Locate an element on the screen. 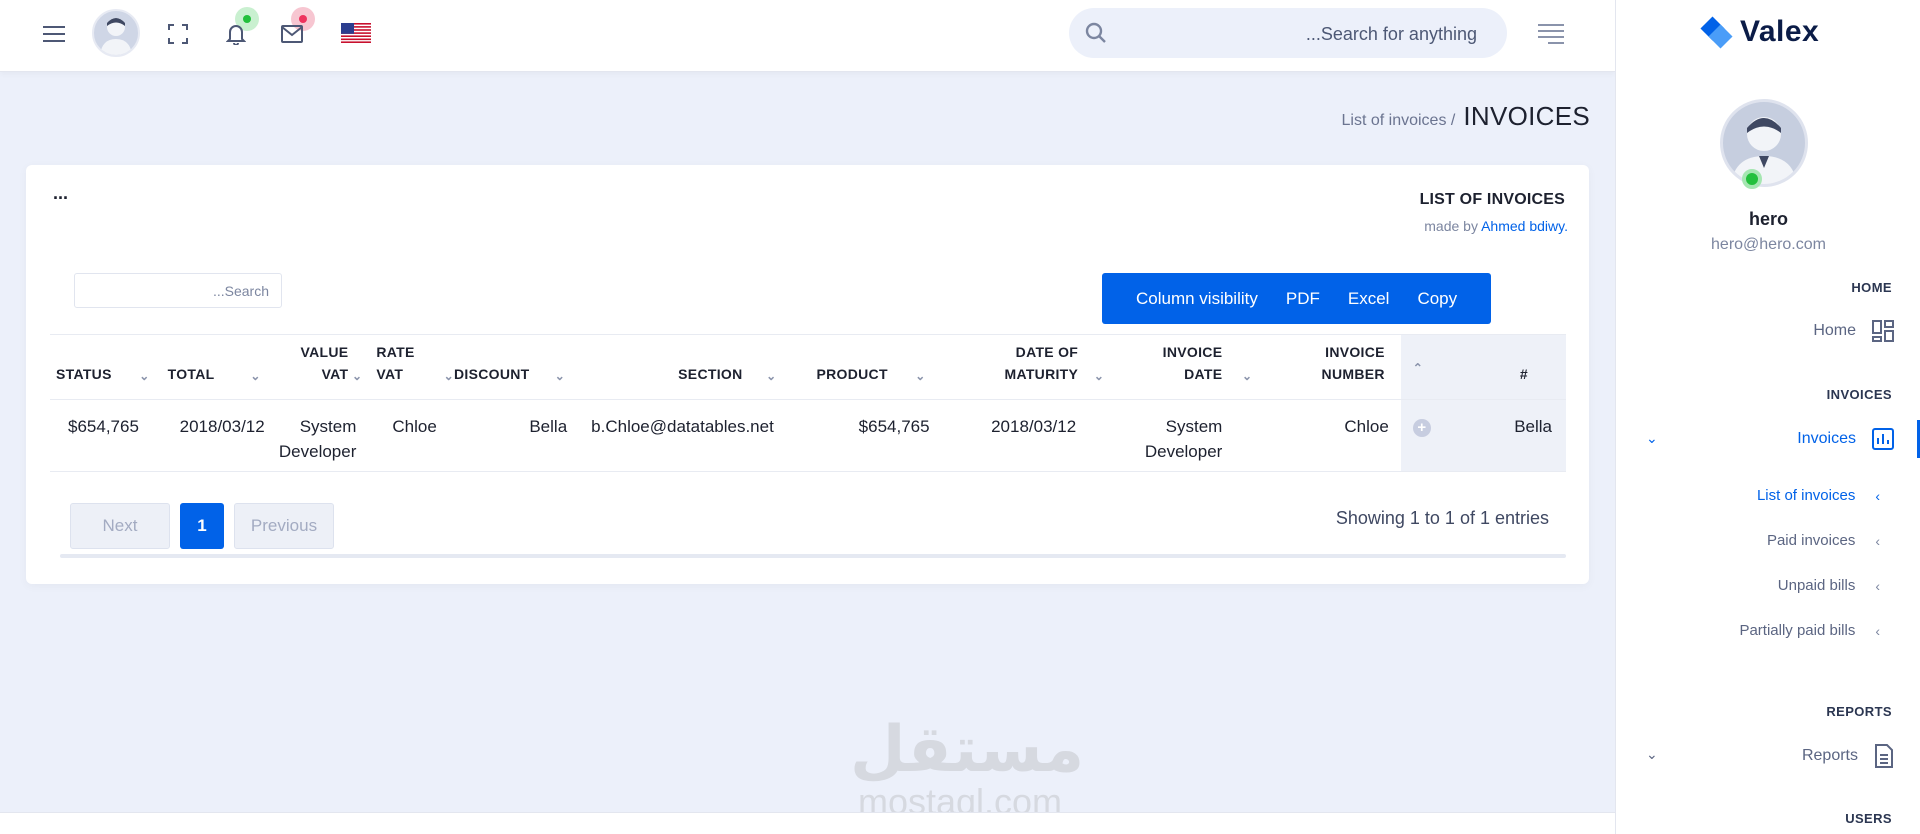 This screenshot has height=834, width=1920. search-icon is located at coordinates (1096, 35).